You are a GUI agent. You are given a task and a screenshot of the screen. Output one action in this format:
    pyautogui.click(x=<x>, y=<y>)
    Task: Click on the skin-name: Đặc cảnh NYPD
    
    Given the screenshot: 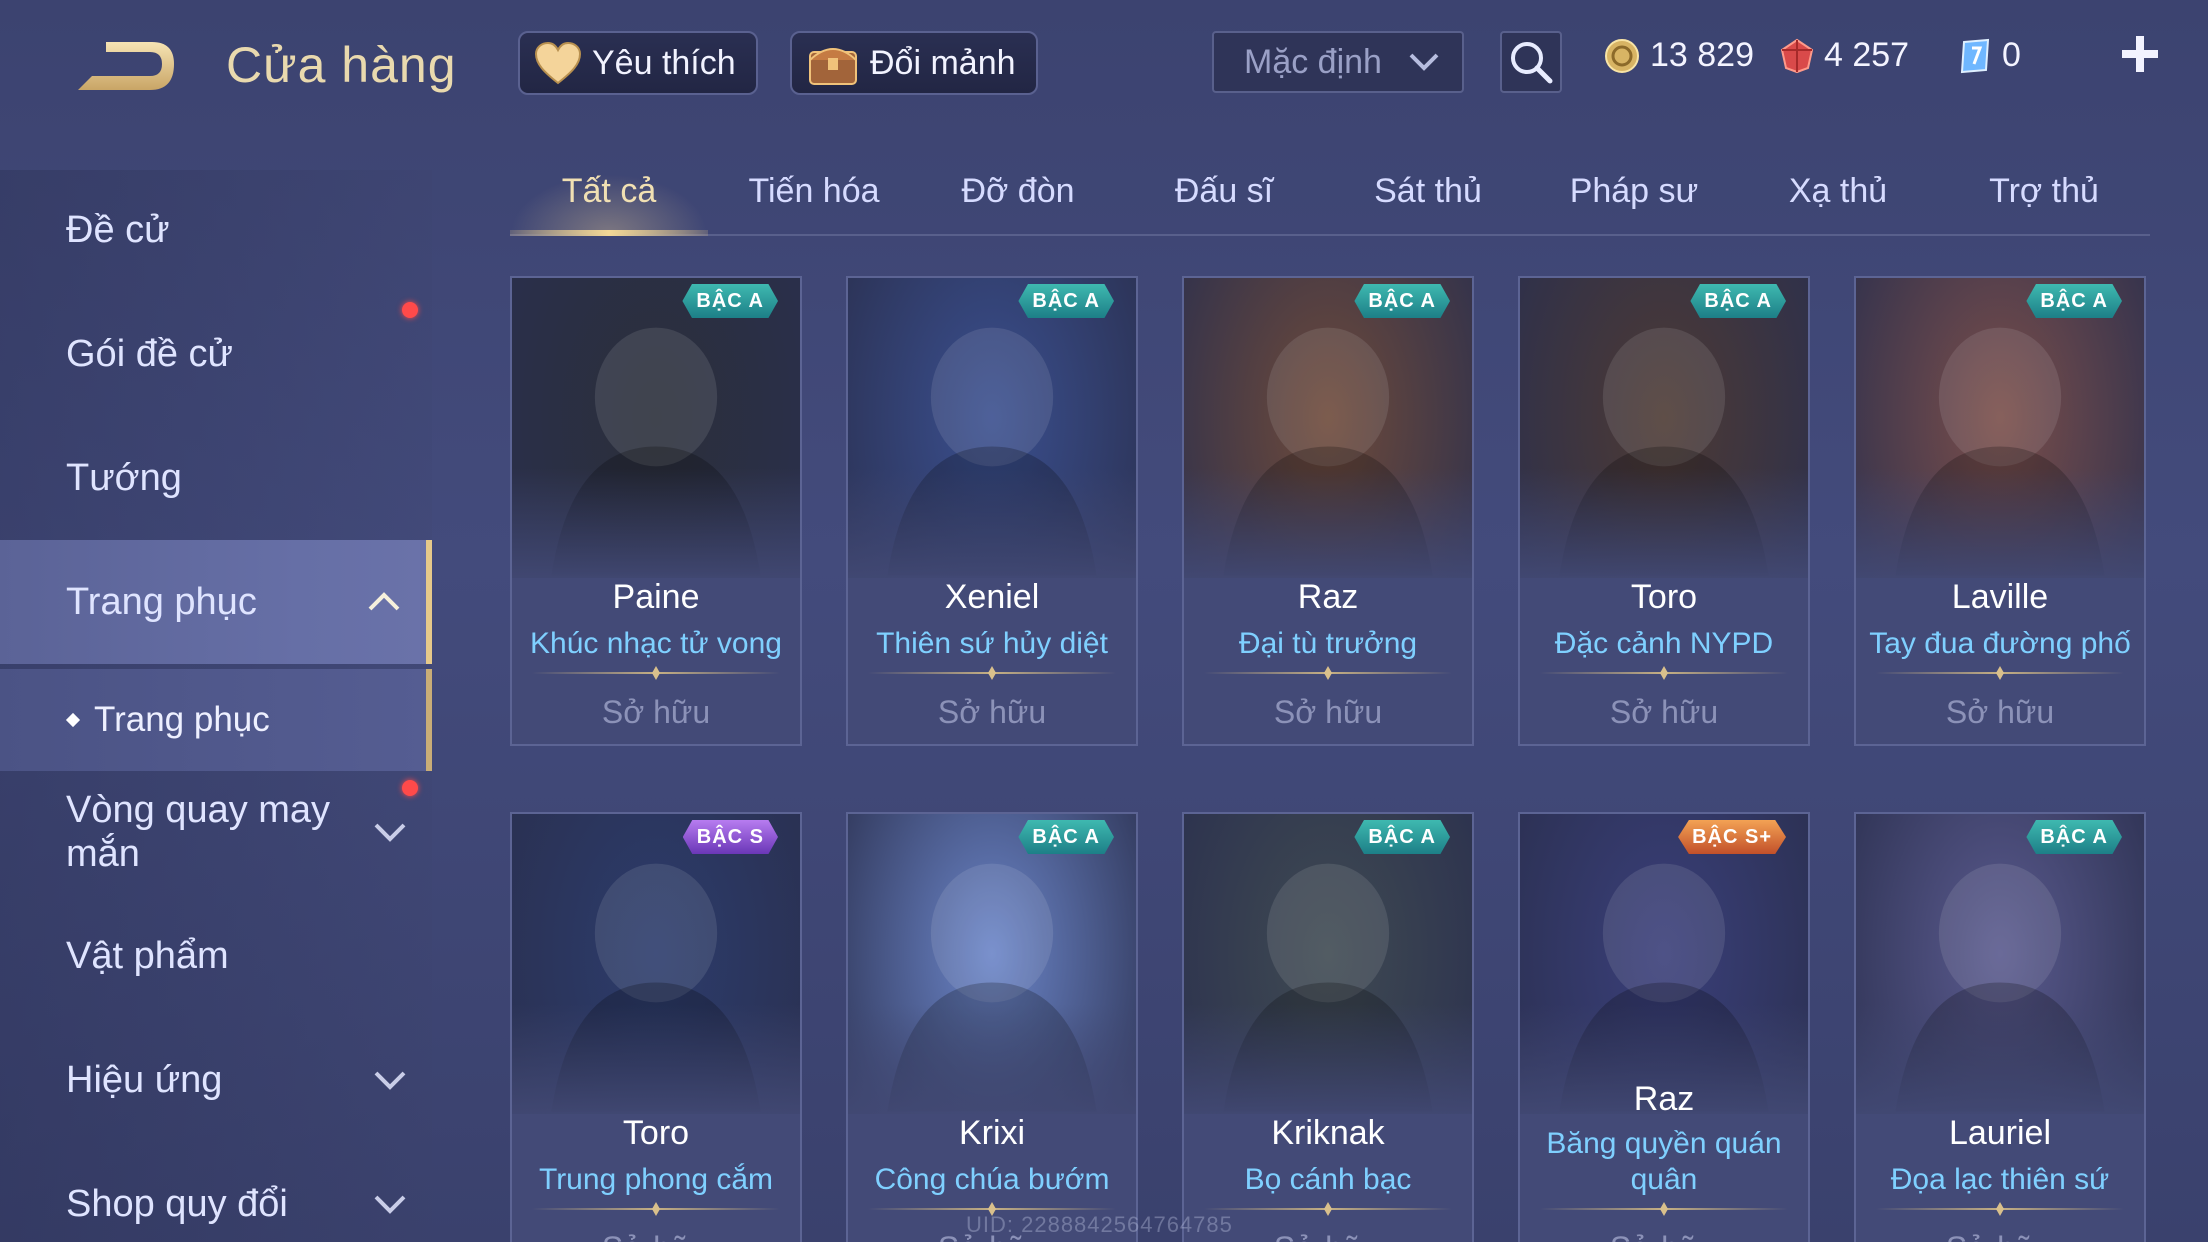 What is the action you would take?
    pyautogui.click(x=1664, y=643)
    